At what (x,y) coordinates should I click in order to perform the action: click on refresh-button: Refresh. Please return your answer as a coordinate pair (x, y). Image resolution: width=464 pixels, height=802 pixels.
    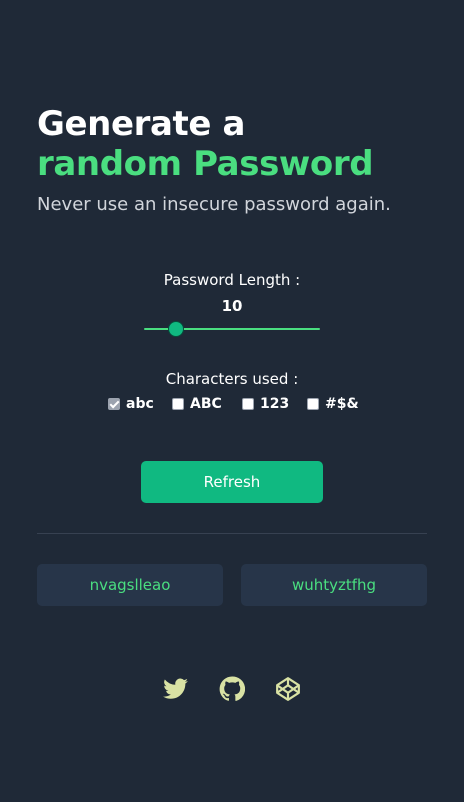
    Looking at the image, I should click on (232, 482).